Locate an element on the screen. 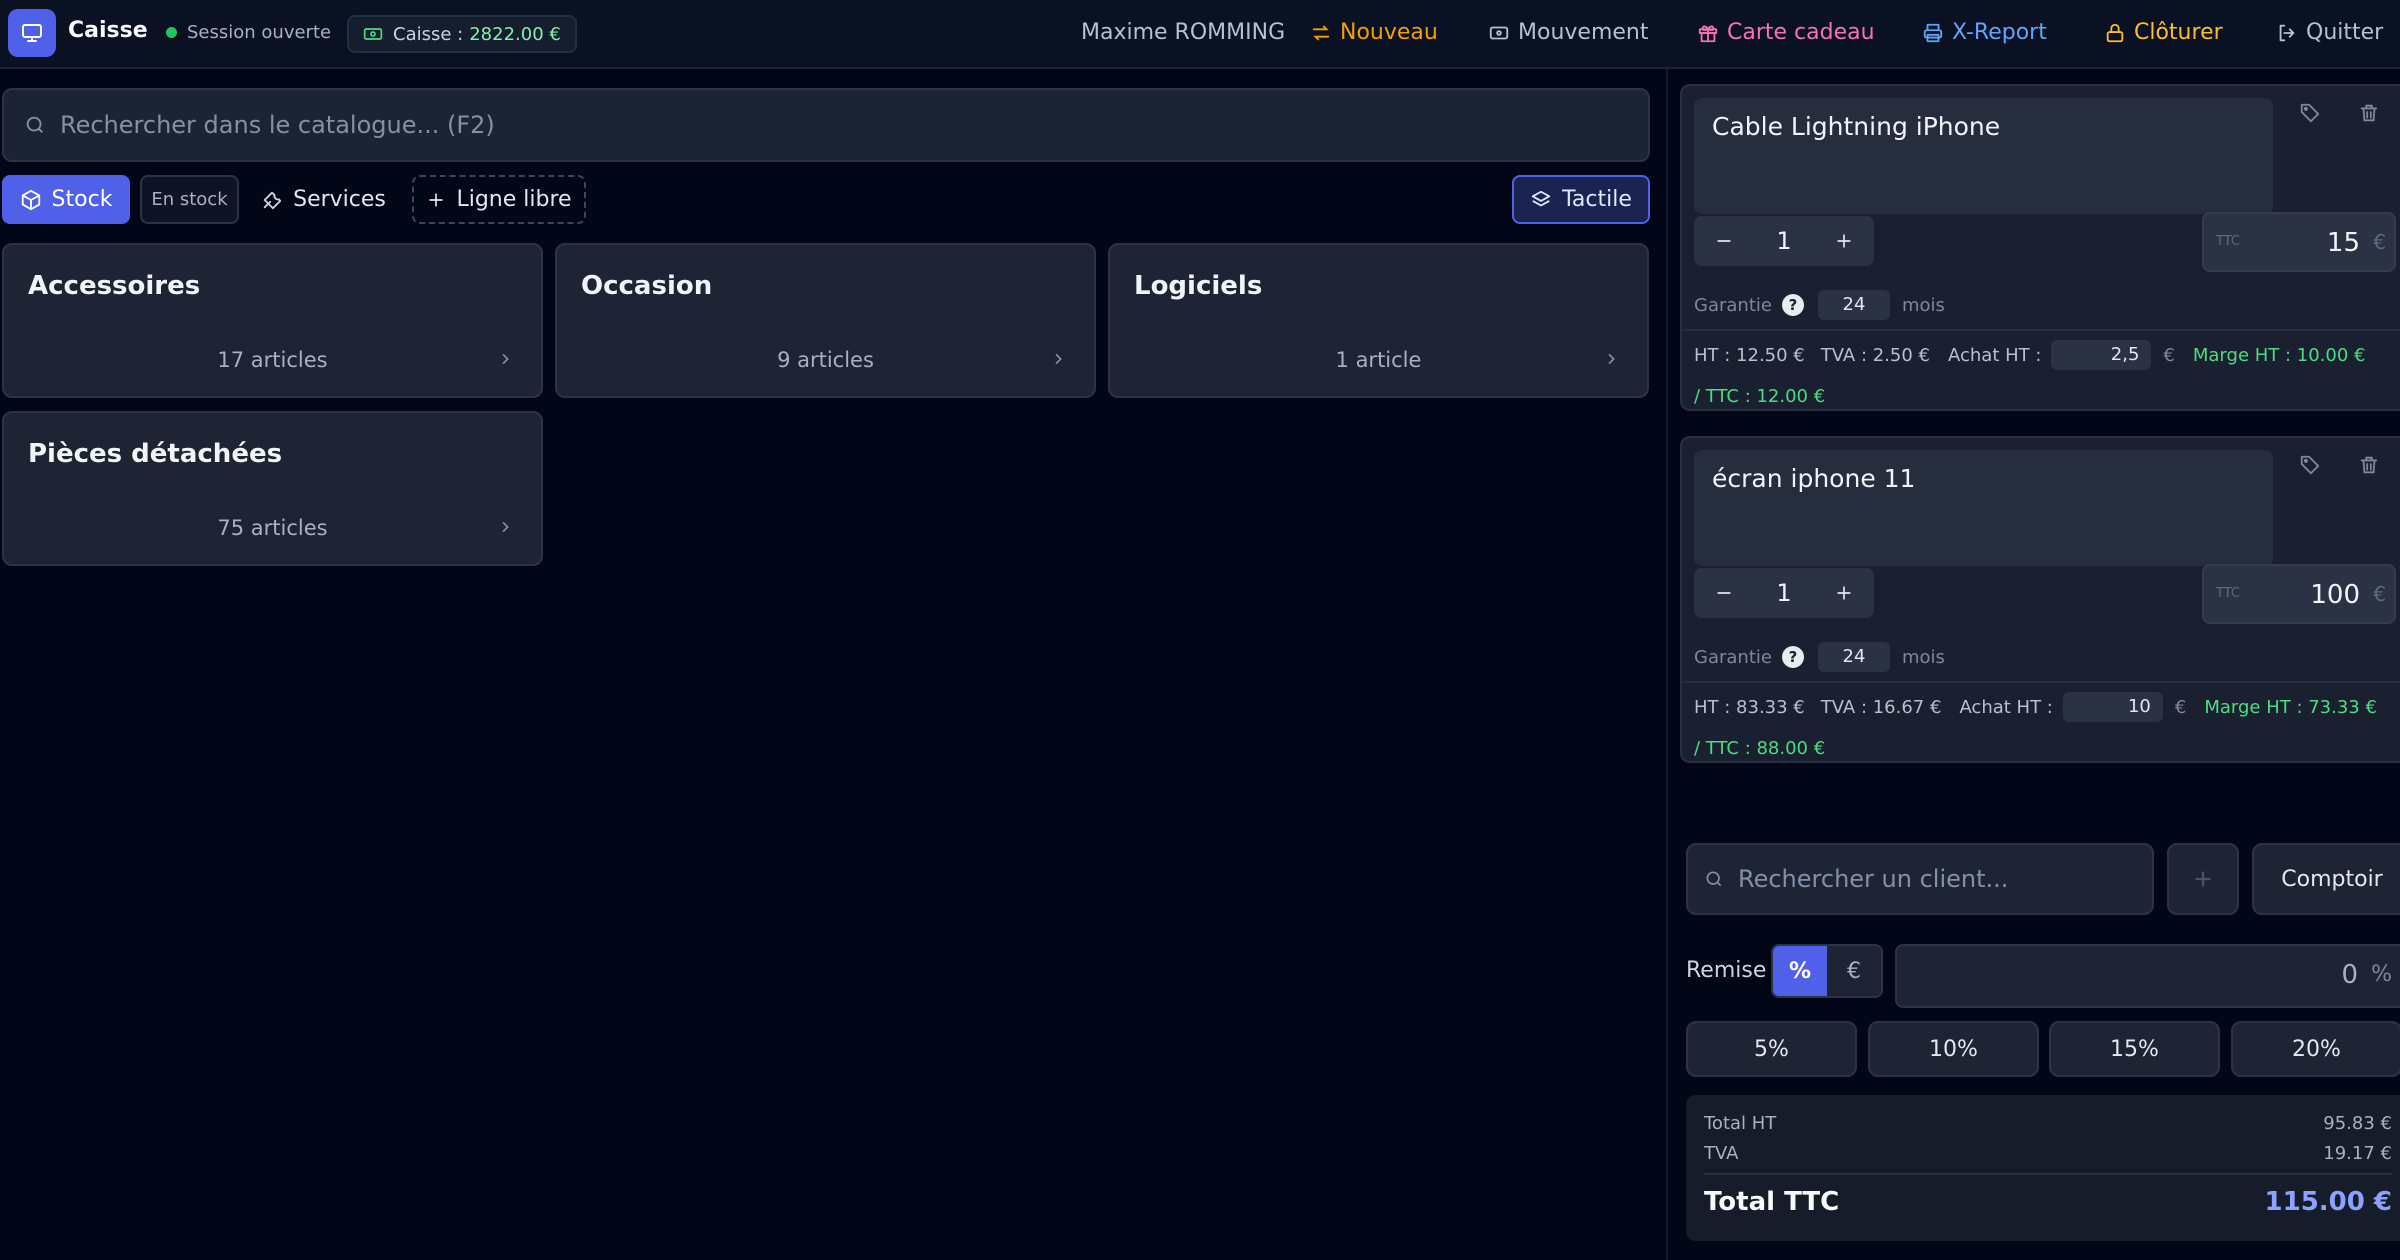  panel-divider is located at coordinates (1667, 664).